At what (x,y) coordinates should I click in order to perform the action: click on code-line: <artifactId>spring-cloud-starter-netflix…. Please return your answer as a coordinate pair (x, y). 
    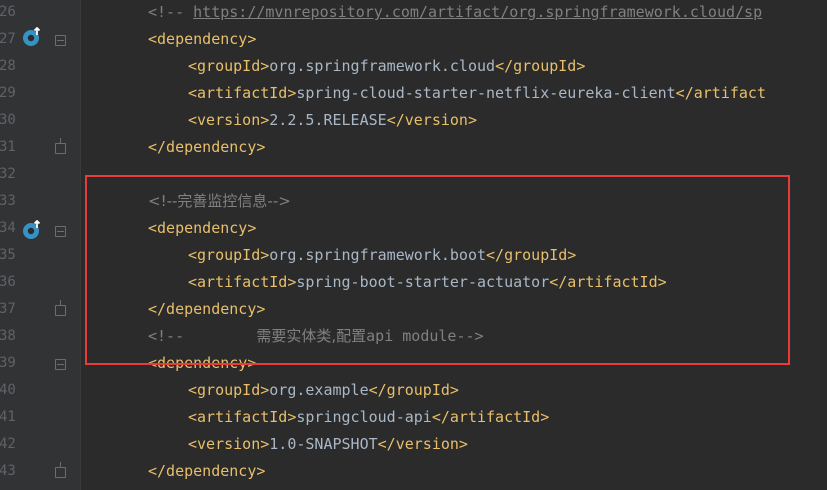
    Looking at the image, I should click on (477, 93).